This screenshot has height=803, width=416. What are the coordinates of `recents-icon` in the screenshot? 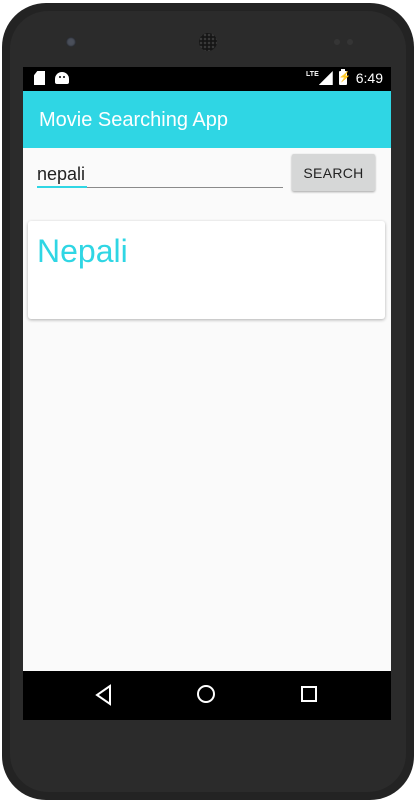 It's located at (309, 694).